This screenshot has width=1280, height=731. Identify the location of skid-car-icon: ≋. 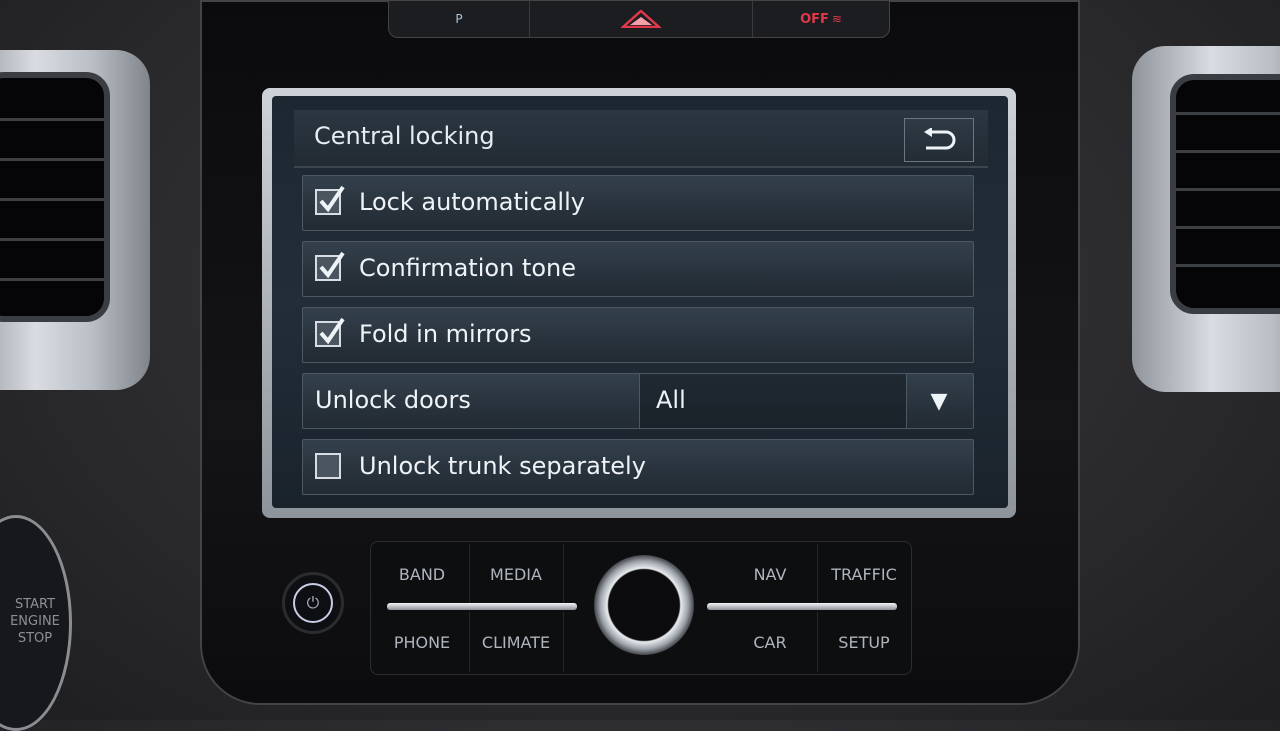
(836, 19).